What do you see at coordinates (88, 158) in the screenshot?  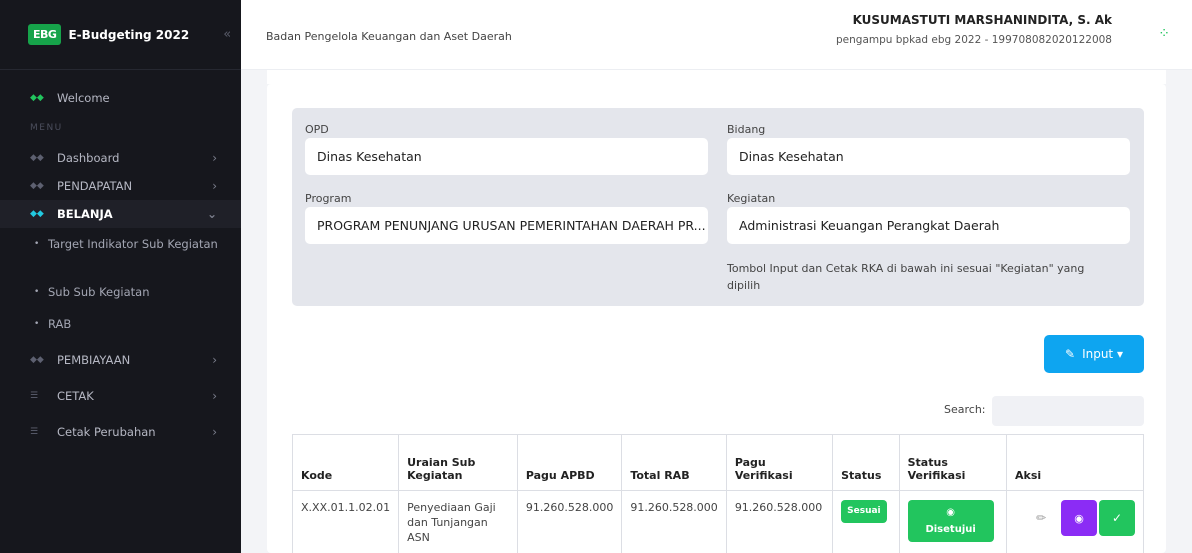 I see `sidebar-item-label: Dashboard` at bounding box center [88, 158].